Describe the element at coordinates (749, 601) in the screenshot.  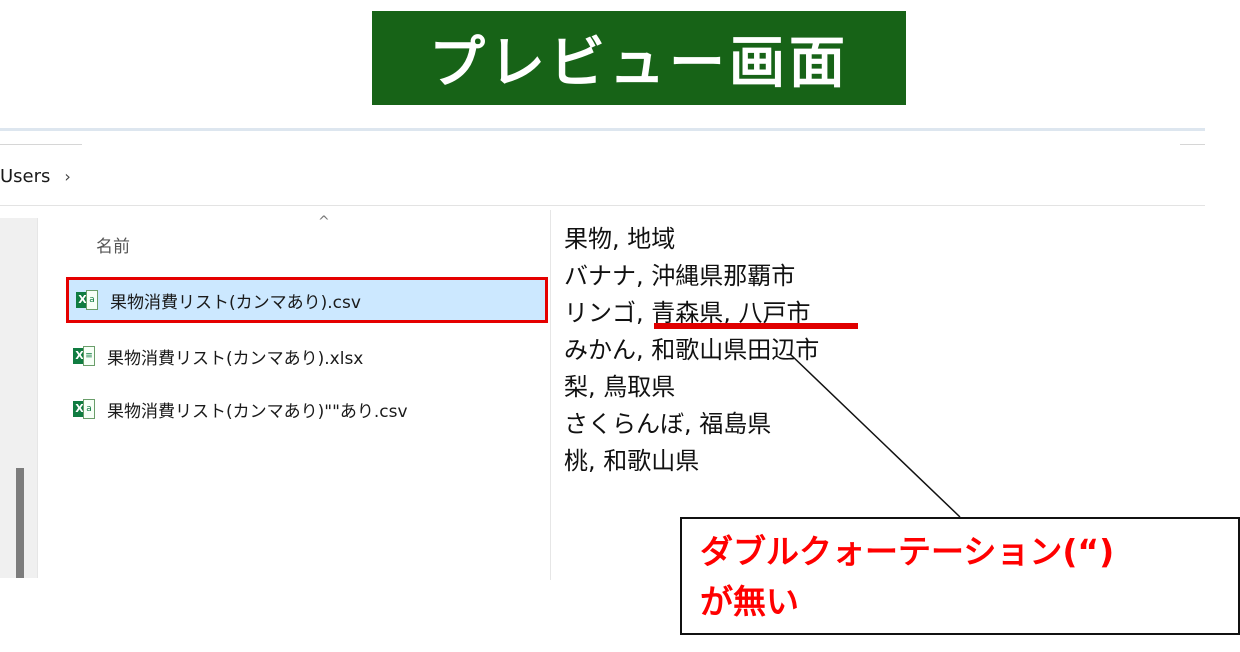
I see `callout-text-line2: が無い` at that location.